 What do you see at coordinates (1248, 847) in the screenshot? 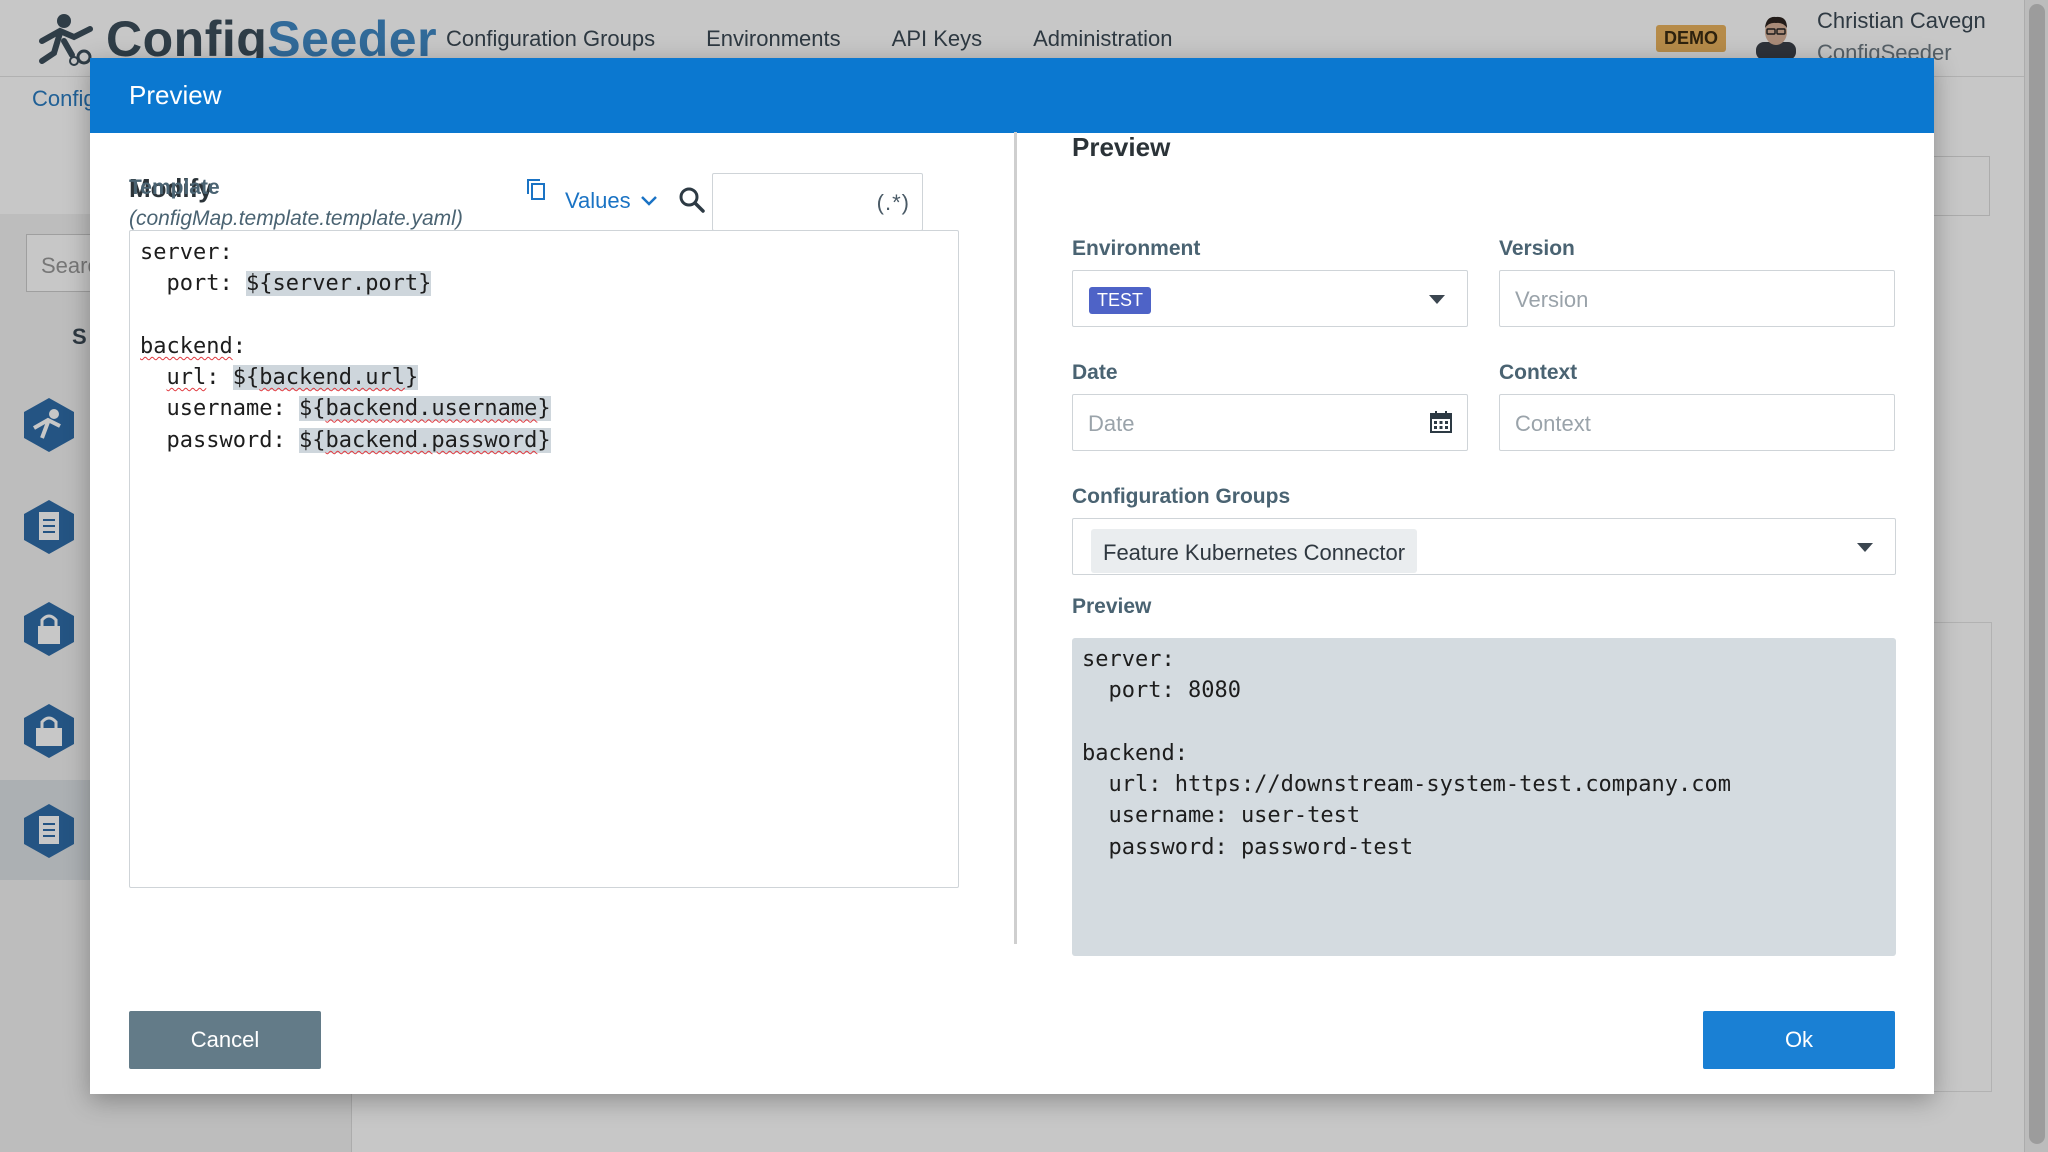
I see `preview-line: password: password-test` at bounding box center [1248, 847].